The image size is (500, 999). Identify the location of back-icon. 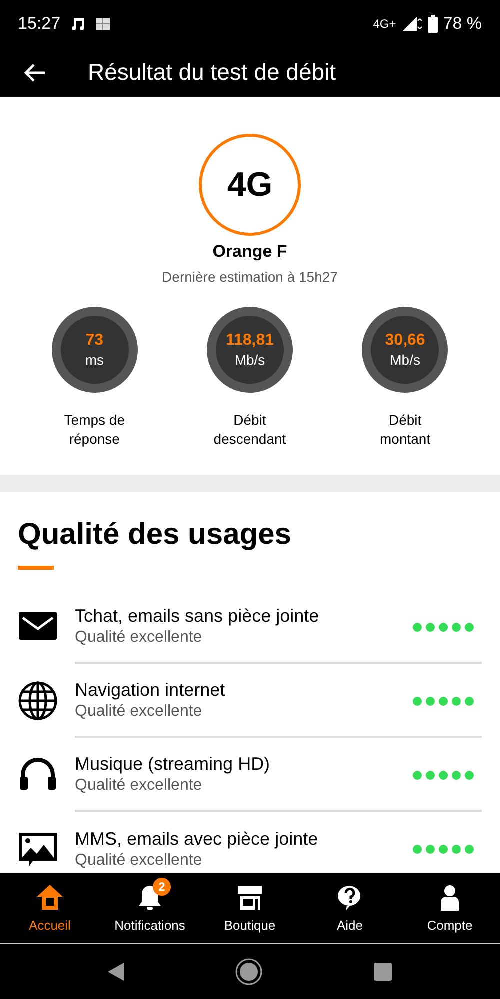
(116, 972).